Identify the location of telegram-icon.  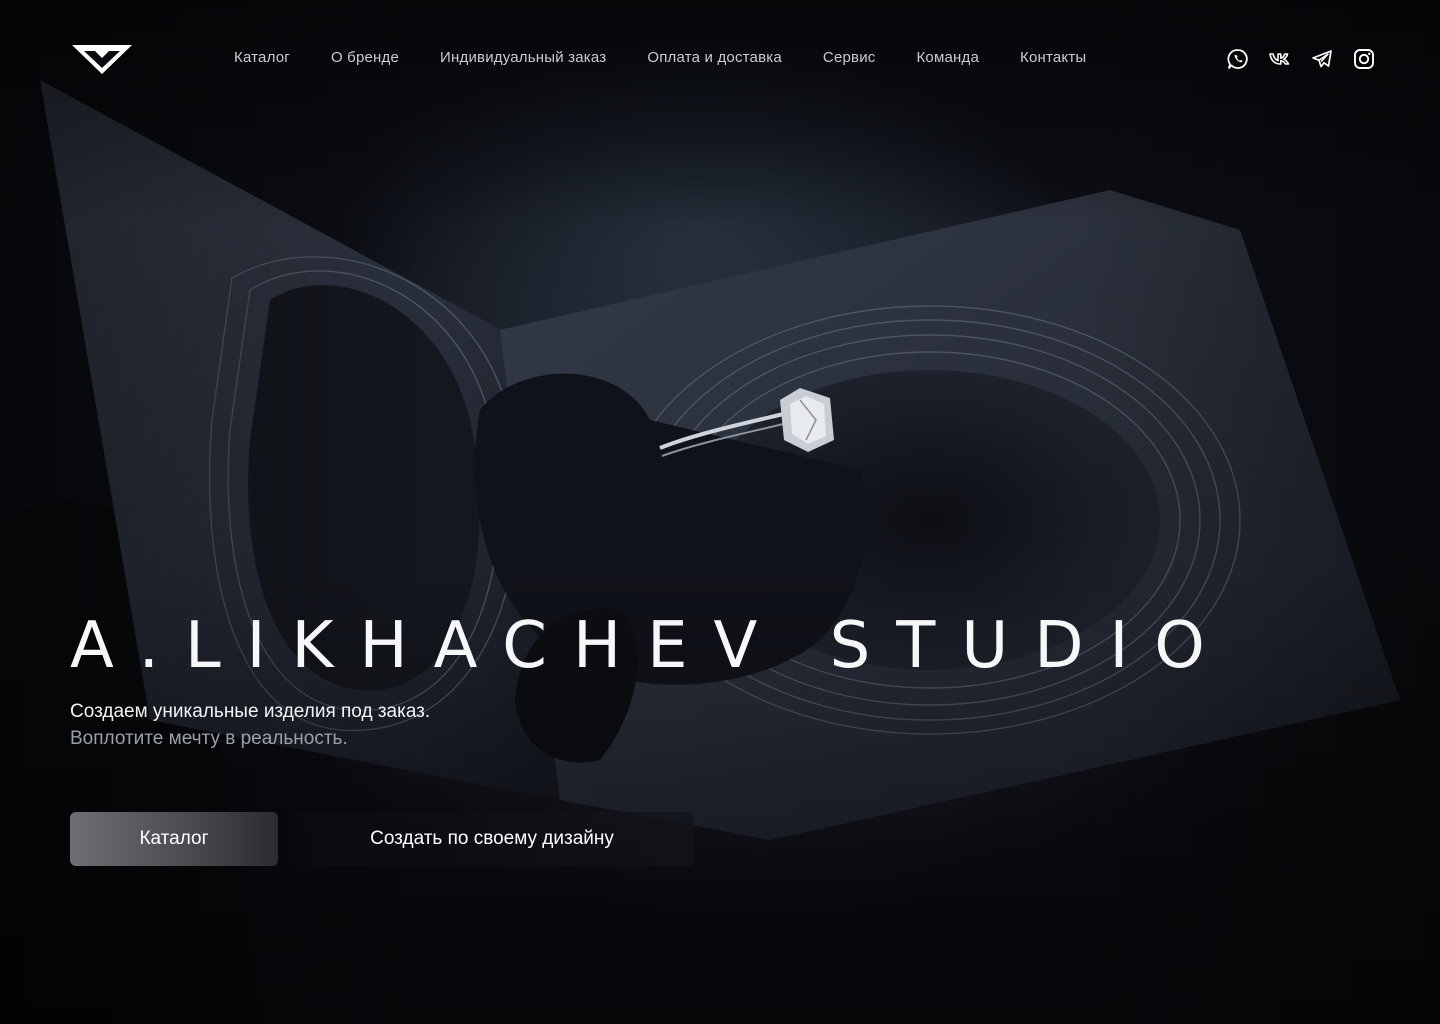
(1322, 59).